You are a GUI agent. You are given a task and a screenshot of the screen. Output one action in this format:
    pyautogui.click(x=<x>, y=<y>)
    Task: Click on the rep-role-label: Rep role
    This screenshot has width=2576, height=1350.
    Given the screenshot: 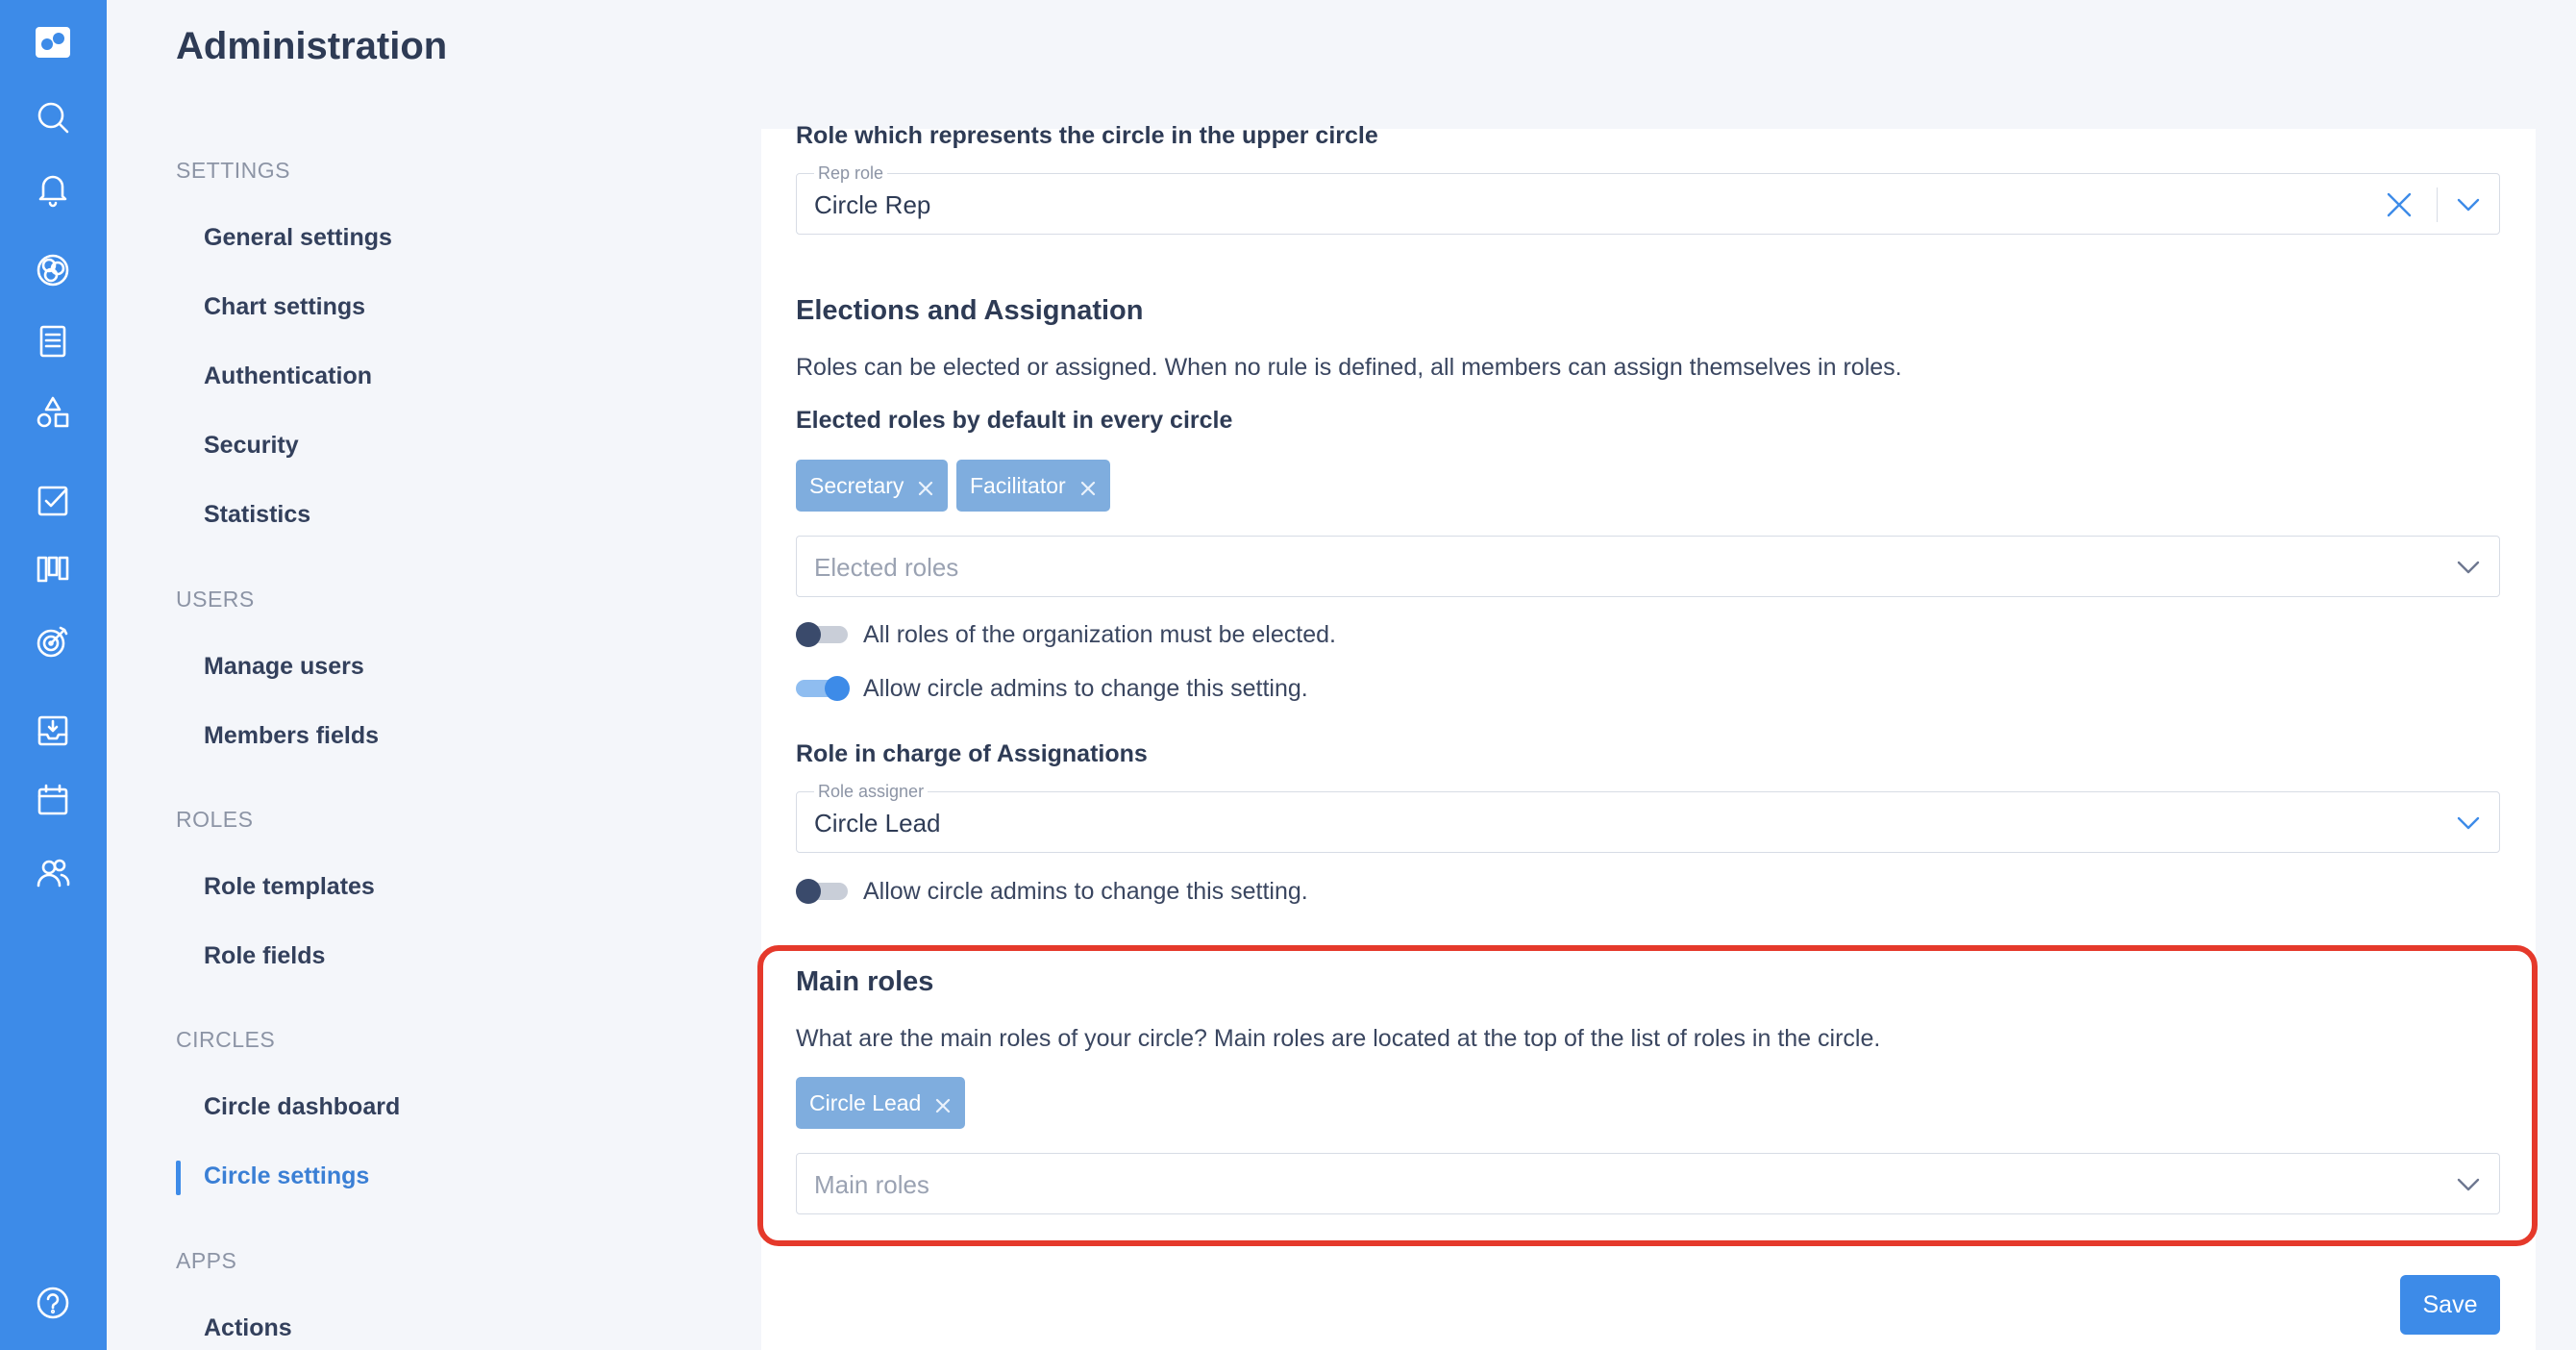 What is the action you would take?
    pyautogui.click(x=851, y=173)
    